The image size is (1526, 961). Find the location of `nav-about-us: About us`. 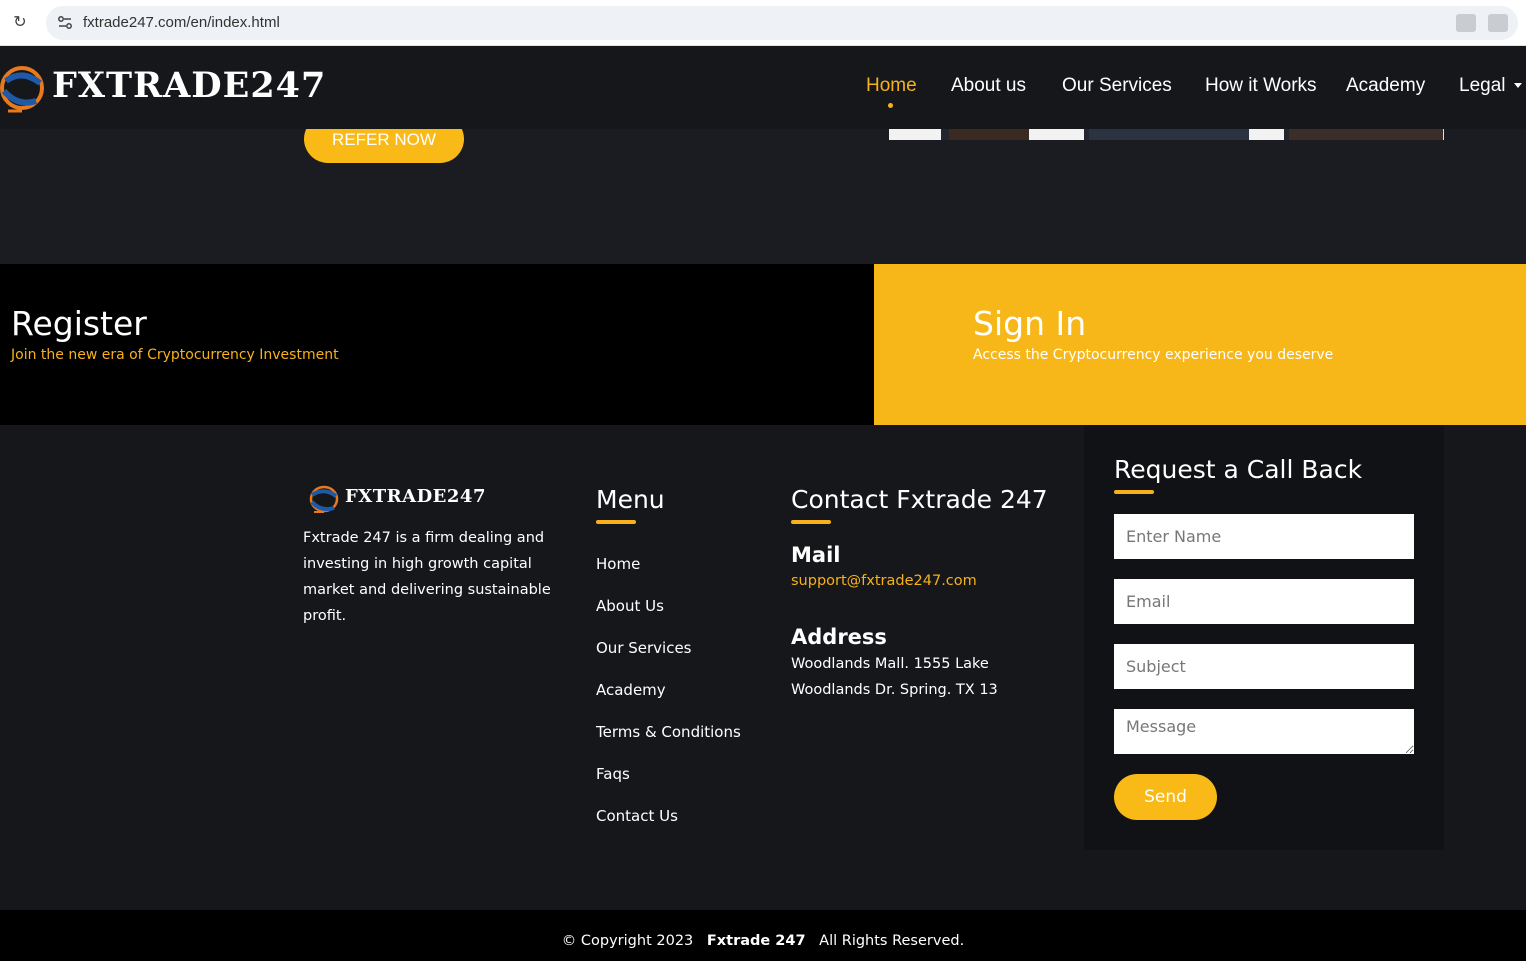

nav-about-us: About us is located at coordinates (988, 86).